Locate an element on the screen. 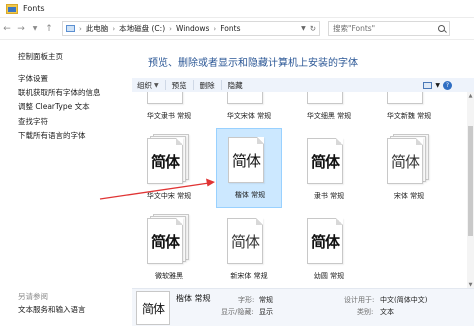  breadcrumb-fonts: Fonts is located at coordinates (230, 28).